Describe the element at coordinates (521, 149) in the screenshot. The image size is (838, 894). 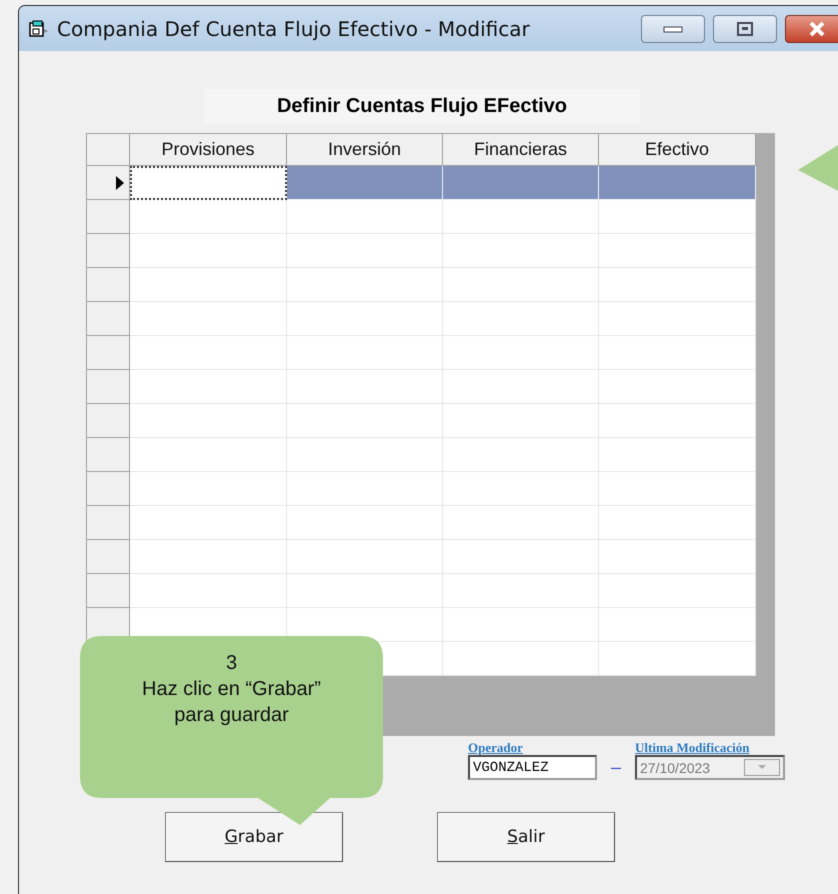
I see `column-header: Financieras` at that location.